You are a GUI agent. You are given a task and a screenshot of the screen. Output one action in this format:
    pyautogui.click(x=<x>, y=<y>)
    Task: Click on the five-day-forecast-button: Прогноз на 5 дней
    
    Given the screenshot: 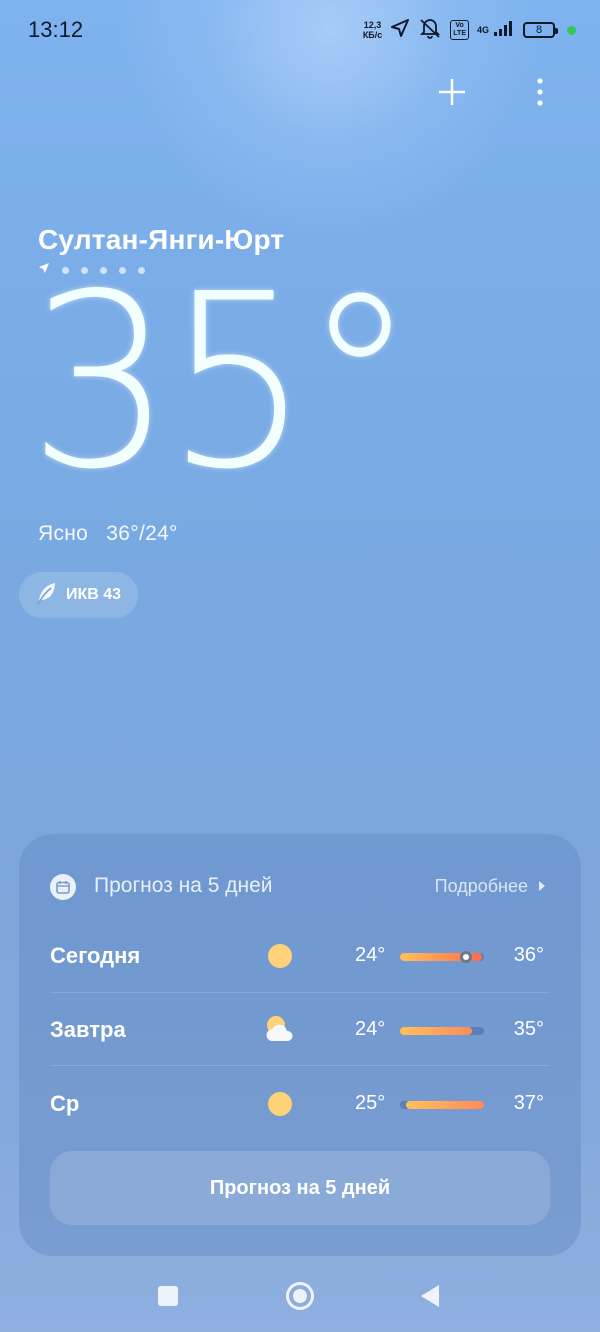 What is the action you would take?
    pyautogui.click(x=300, y=1188)
    